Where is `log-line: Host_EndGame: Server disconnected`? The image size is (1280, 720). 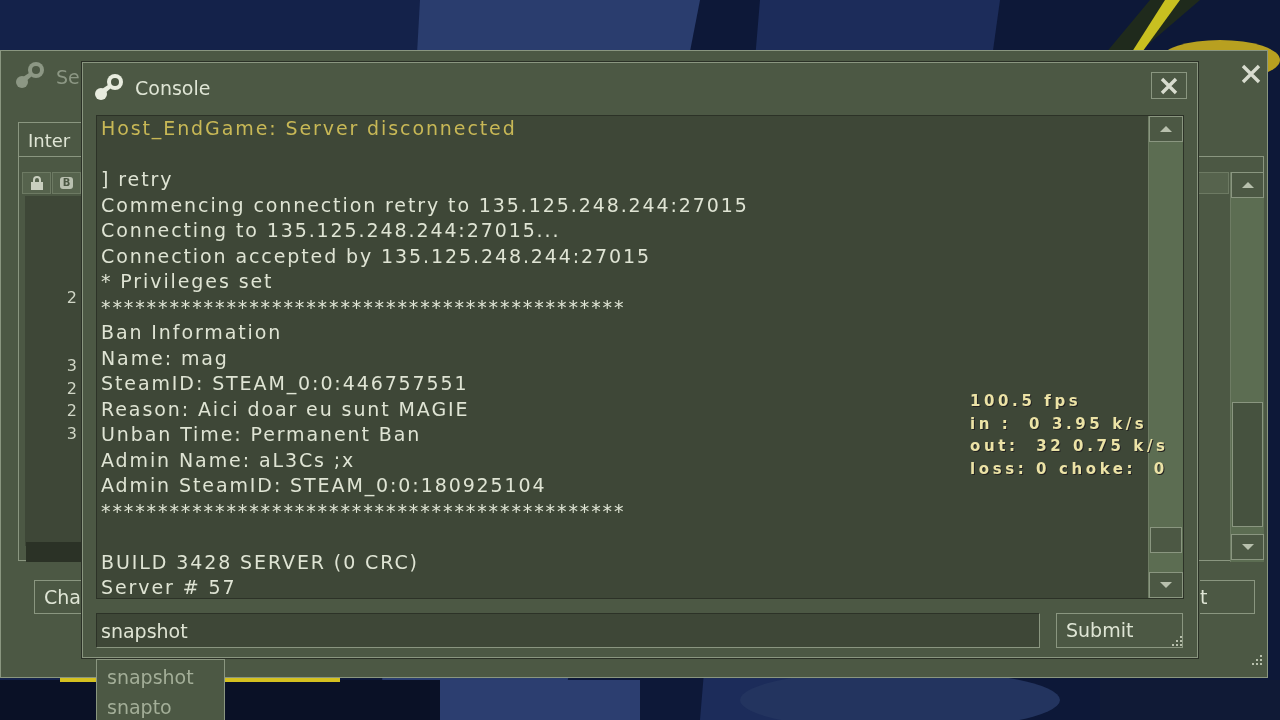
log-line: Host_EndGame: Server disconnected is located at coordinates (309, 129).